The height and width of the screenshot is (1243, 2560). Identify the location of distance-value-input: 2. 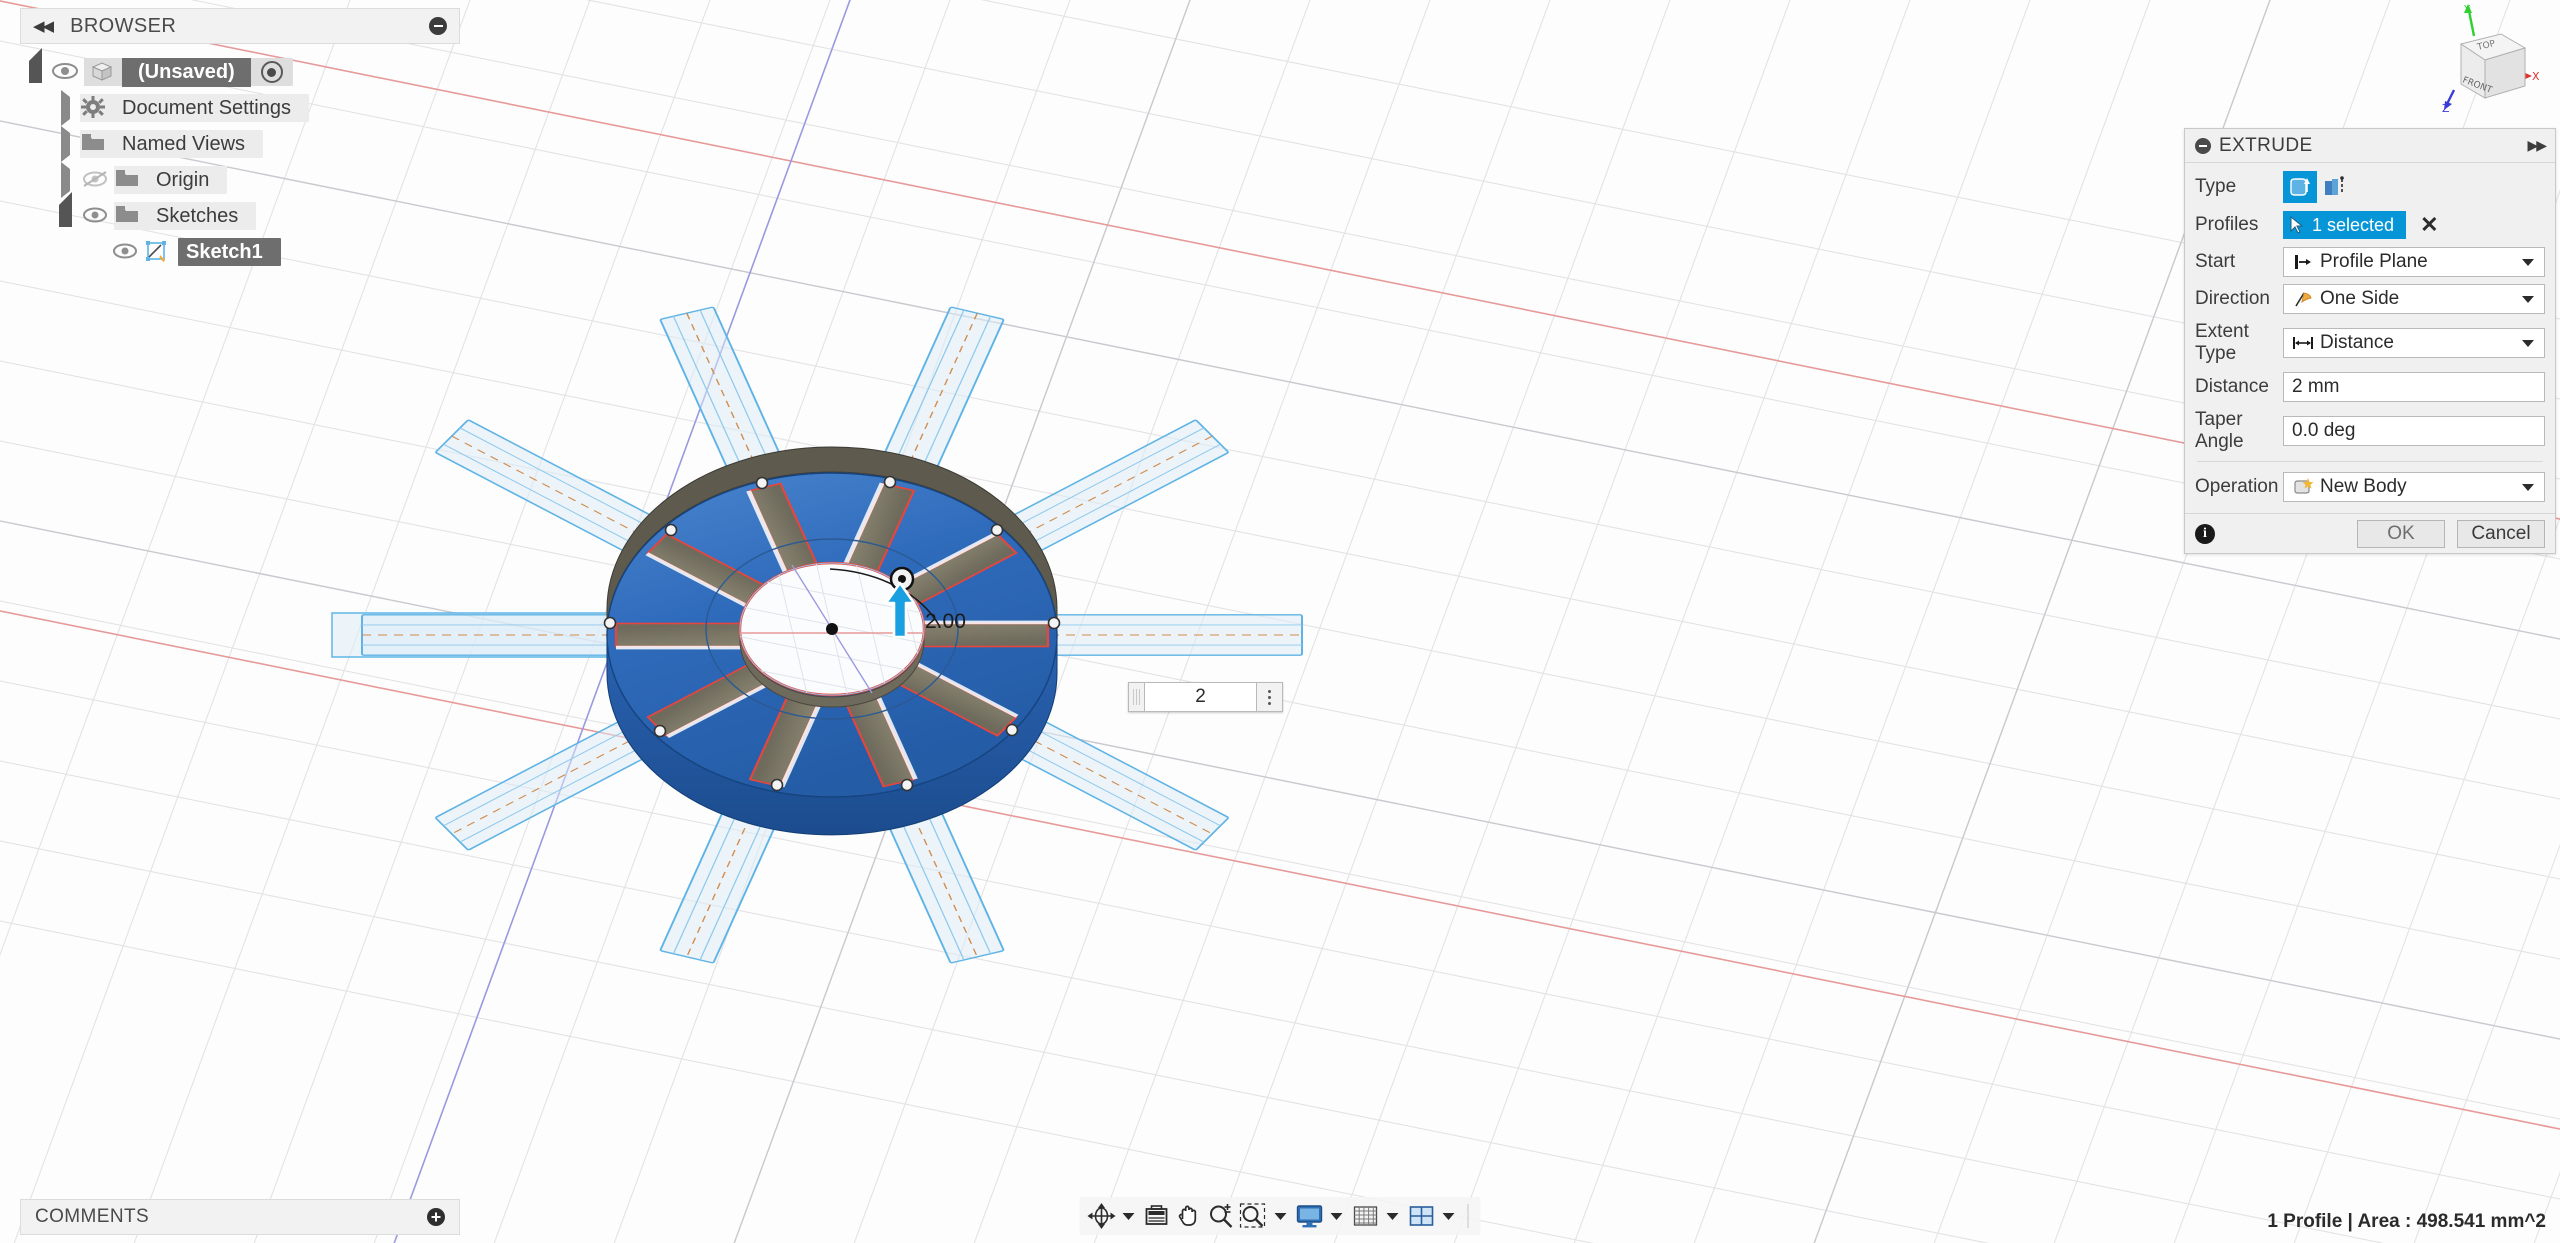
(1200, 697).